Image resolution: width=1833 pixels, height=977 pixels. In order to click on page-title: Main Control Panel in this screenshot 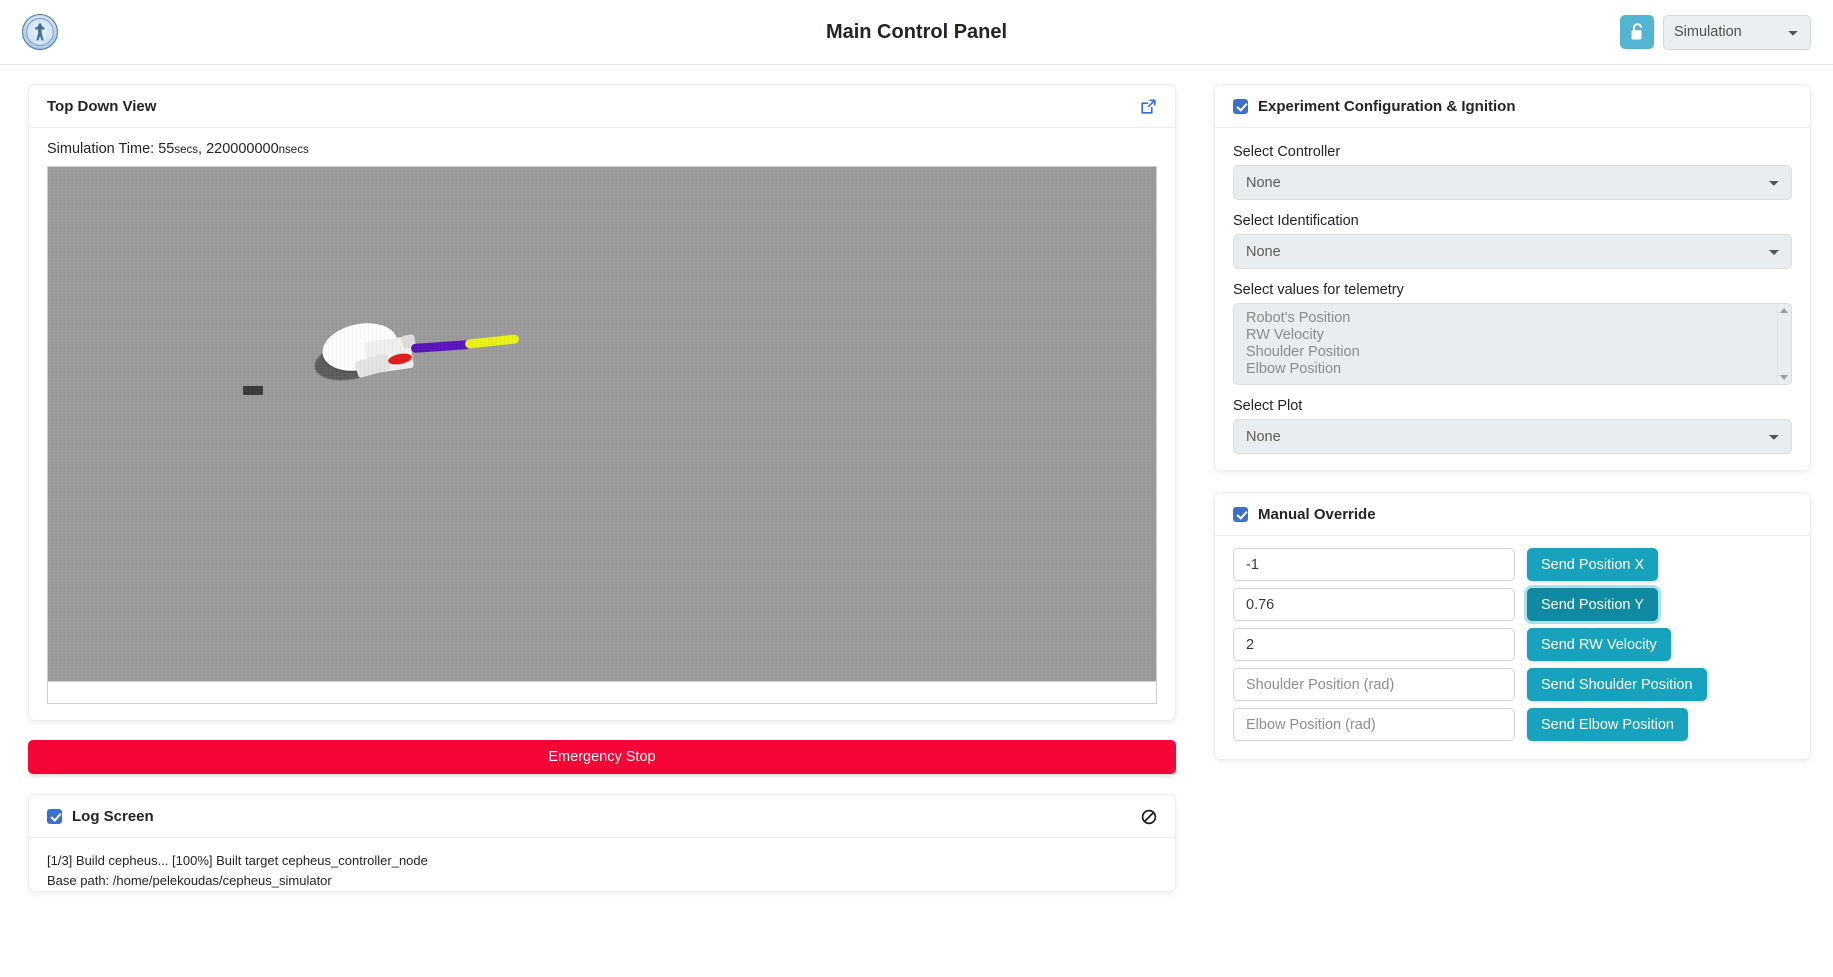, I will do `click(916, 31)`.